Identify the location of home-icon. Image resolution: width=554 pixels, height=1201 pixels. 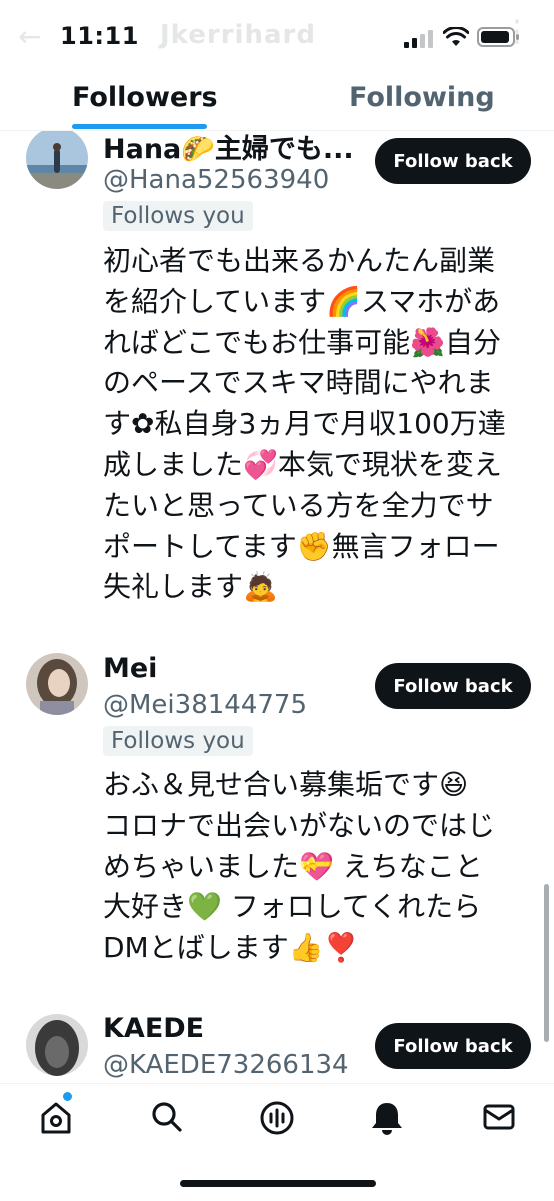
(56, 1118).